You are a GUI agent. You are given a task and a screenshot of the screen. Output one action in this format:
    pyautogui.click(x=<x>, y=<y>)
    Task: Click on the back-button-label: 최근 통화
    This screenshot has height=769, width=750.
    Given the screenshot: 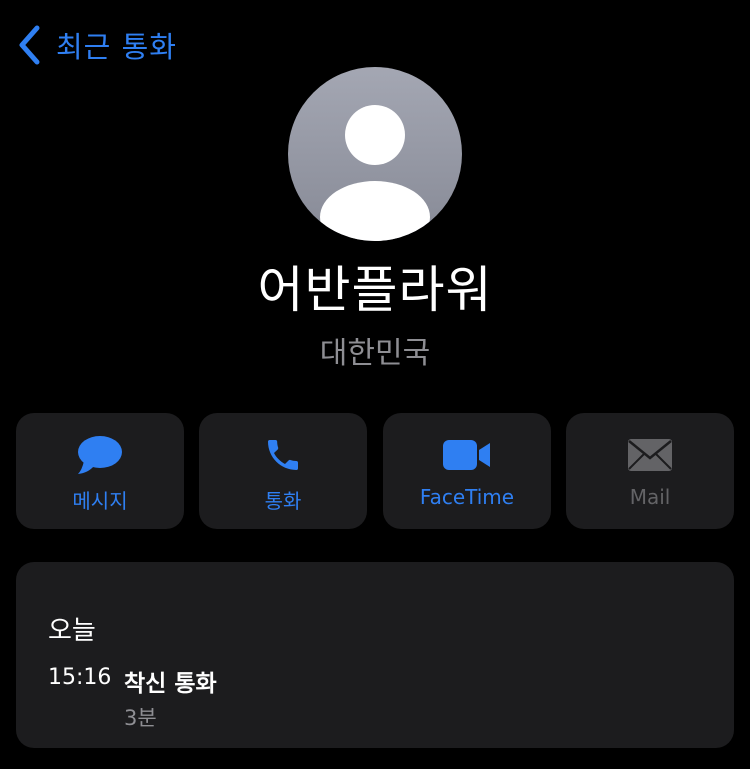 What is the action you would take?
    pyautogui.click(x=116, y=47)
    